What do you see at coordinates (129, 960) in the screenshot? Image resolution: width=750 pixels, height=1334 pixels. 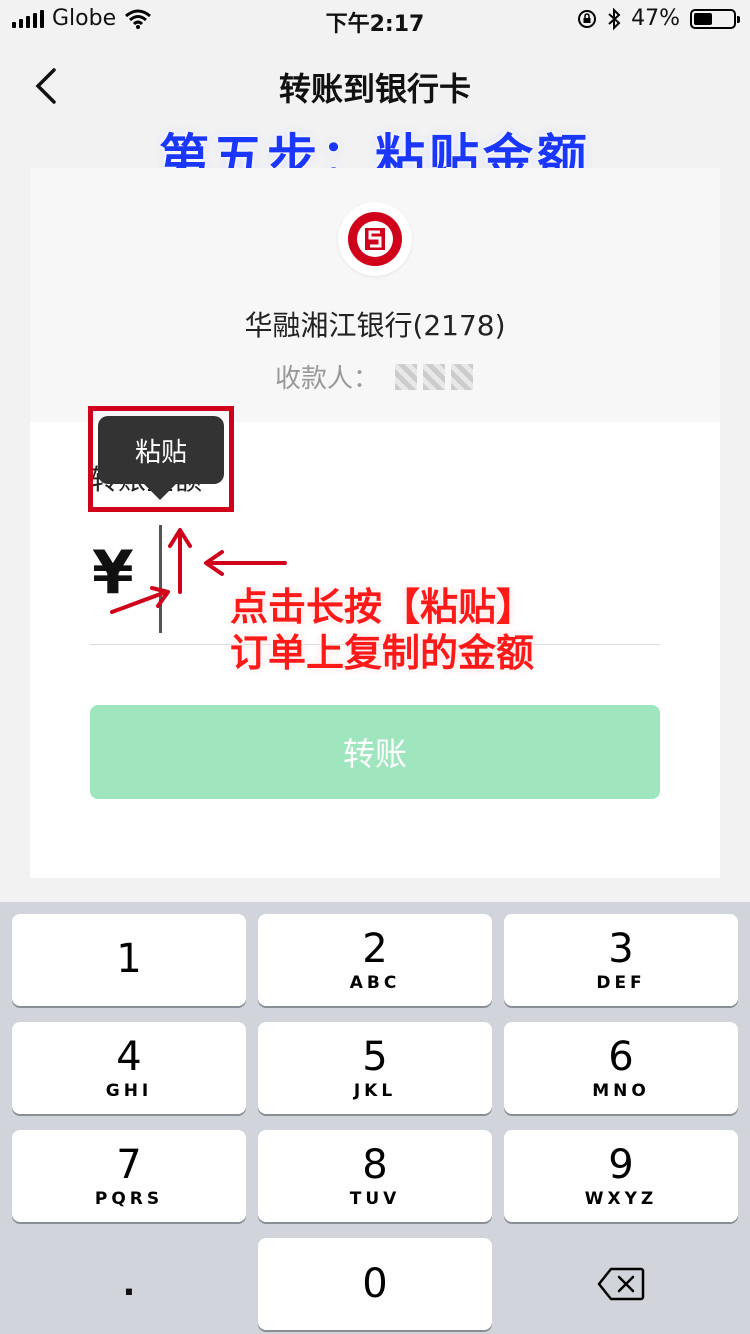 I see `key-1: 1` at bounding box center [129, 960].